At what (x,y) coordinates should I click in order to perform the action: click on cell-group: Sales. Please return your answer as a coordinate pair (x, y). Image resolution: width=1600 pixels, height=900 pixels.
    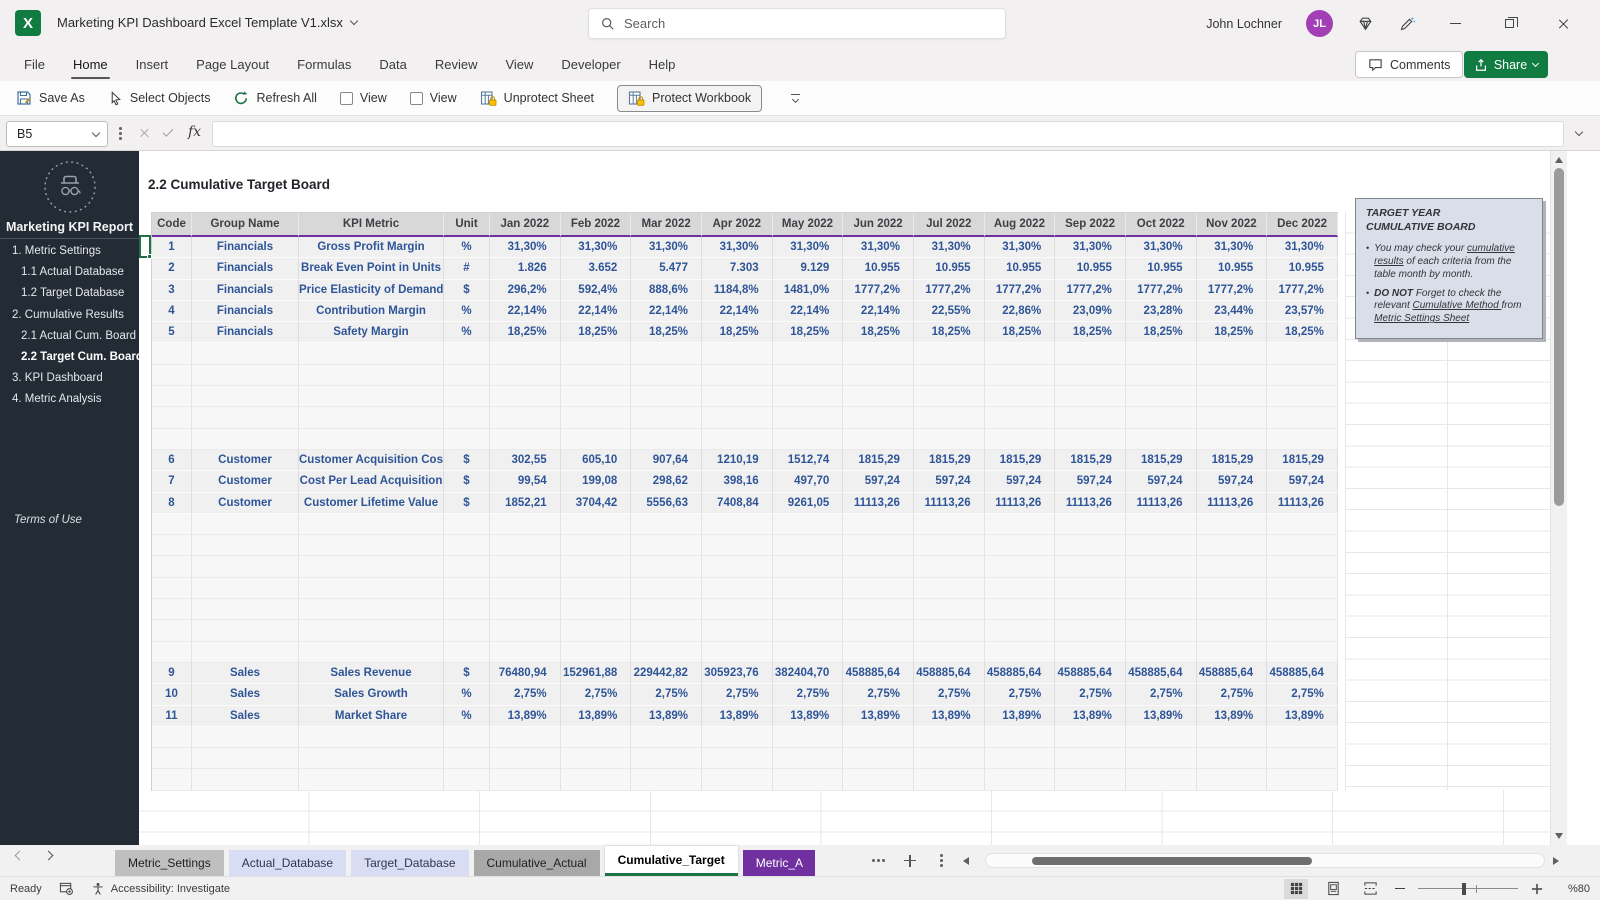
    Looking at the image, I should click on (245, 695).